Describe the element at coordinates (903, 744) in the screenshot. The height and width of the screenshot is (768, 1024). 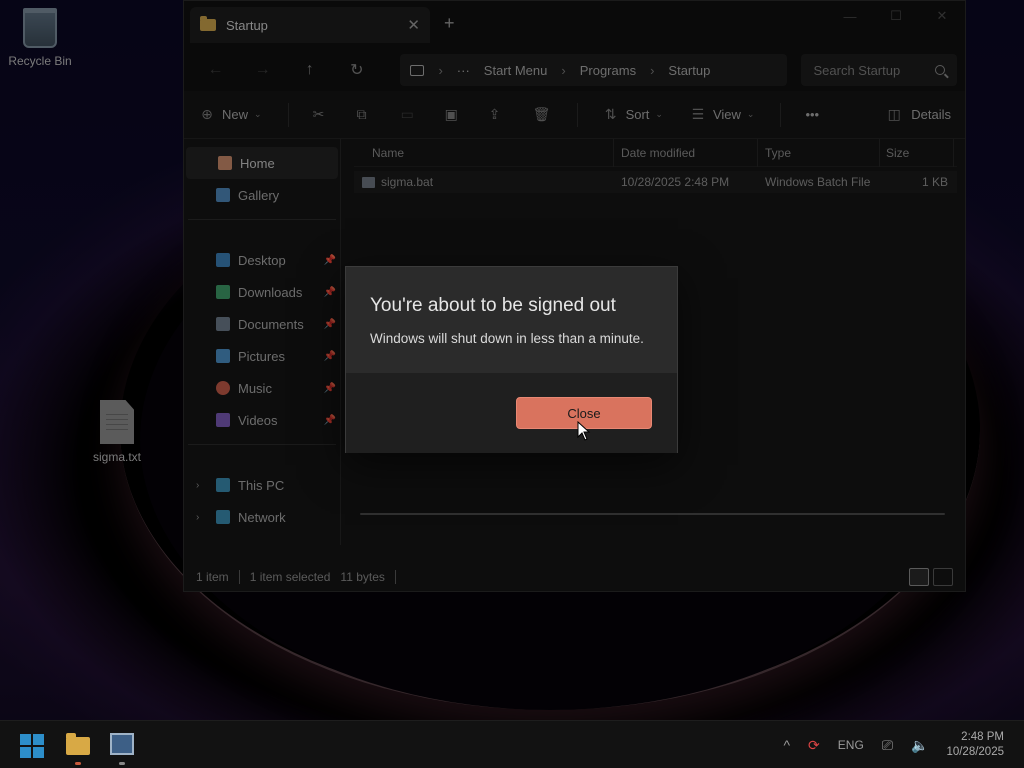
I see `system-tray: ^ ⟳ ENG ⎚ 🔈 2:48 PM 10/28/2025` at that location.